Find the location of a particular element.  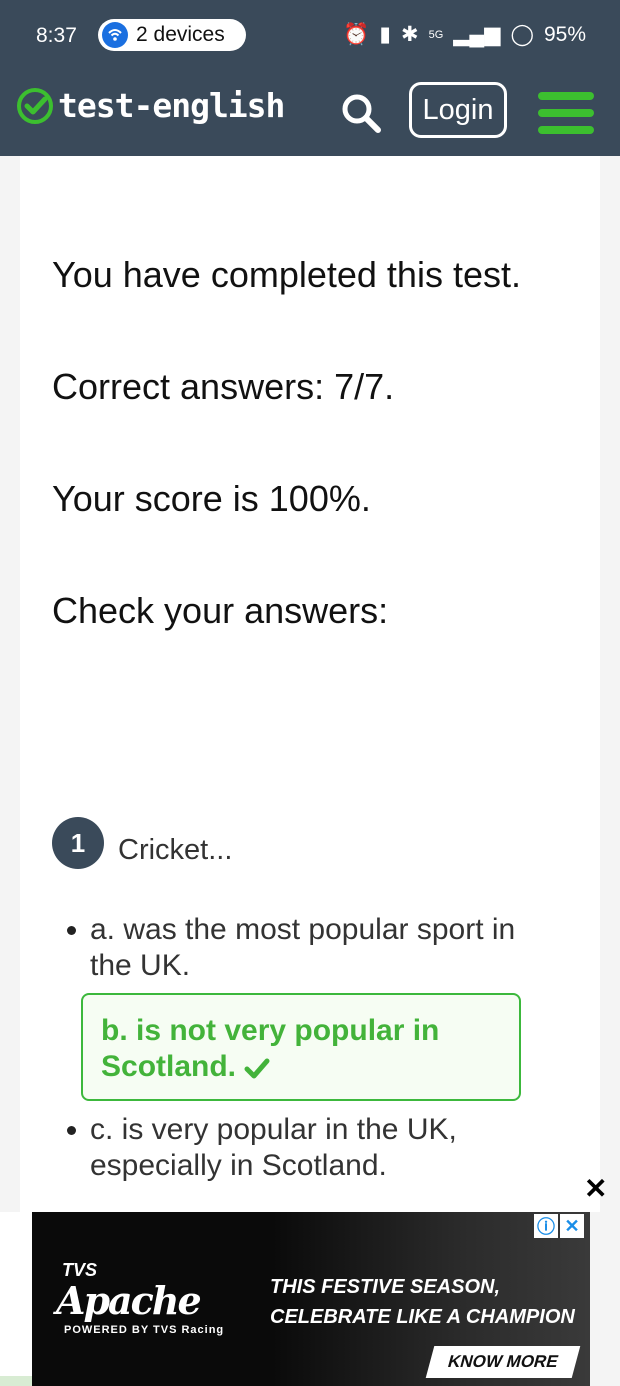

battery-label: 95% is located at coordinates (564, 34).